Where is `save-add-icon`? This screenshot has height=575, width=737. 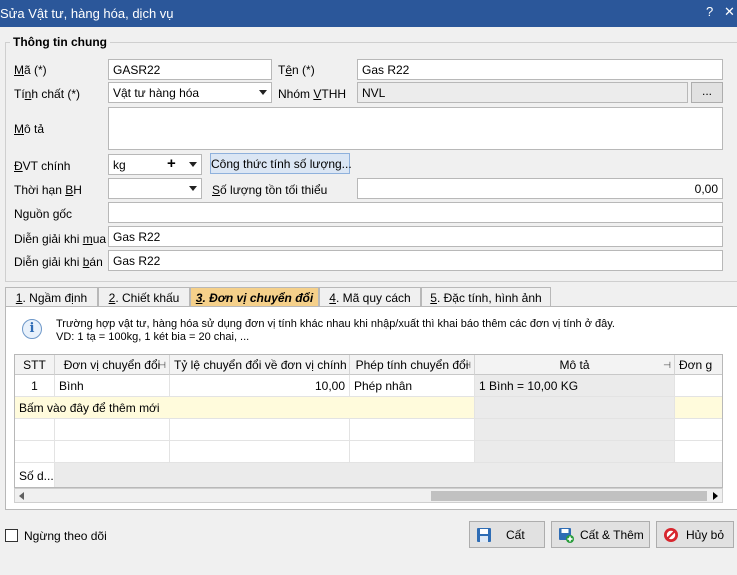
save-add-icon is located at coordinates (566, 535).